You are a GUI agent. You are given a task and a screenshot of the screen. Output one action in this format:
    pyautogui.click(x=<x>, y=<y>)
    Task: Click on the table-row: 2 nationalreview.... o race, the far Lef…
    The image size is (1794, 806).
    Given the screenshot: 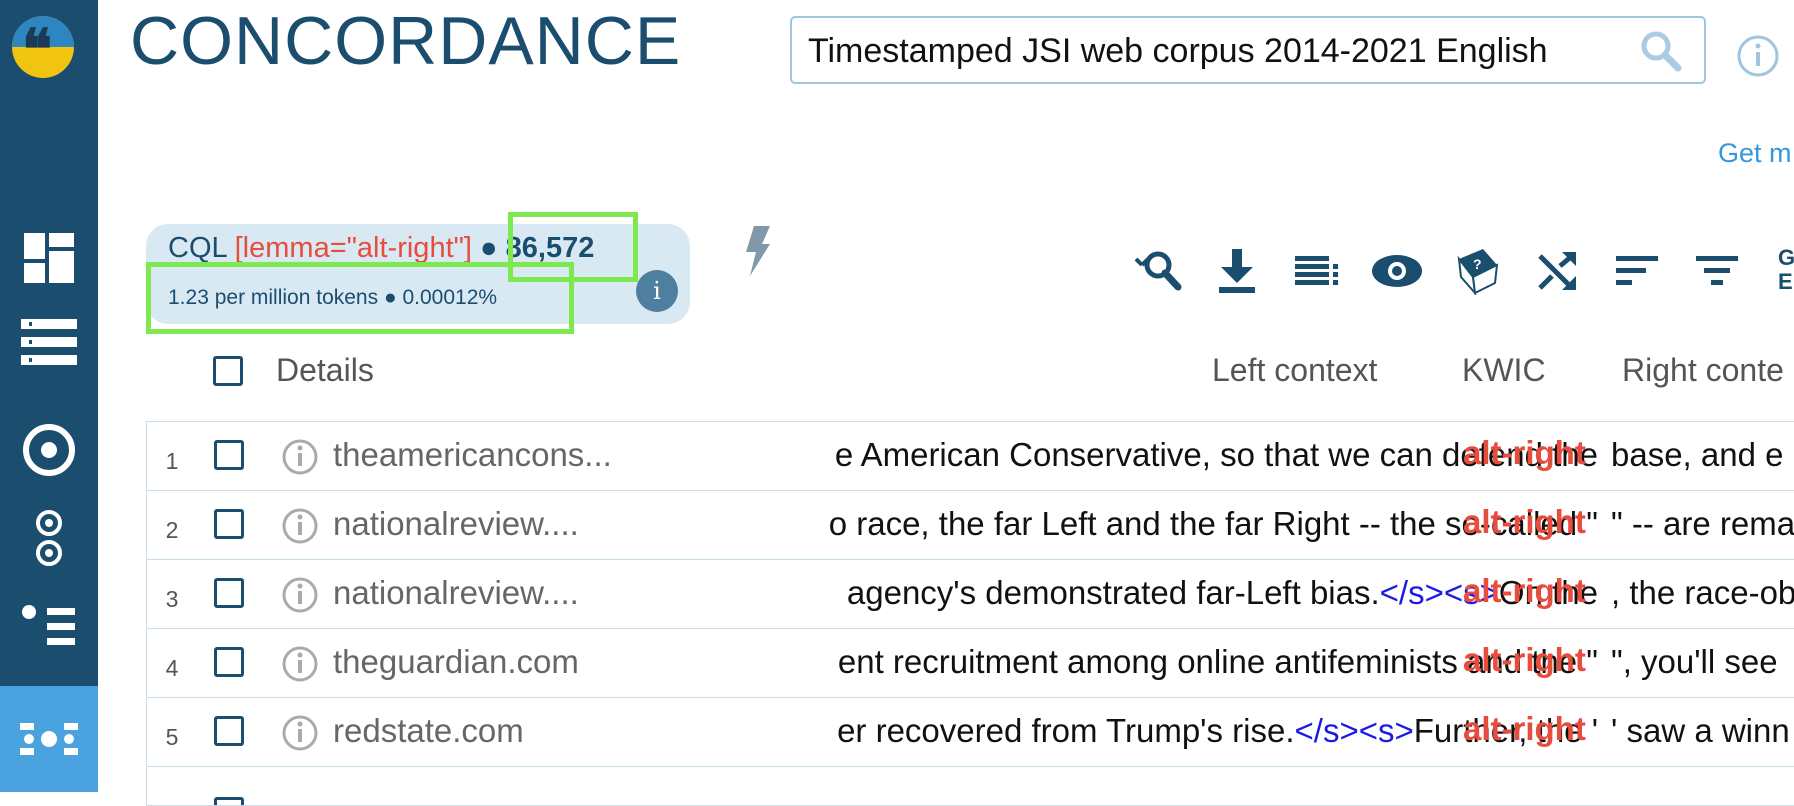 What is the action you would take?
    pyautogui.click(x=970, y=525)
    